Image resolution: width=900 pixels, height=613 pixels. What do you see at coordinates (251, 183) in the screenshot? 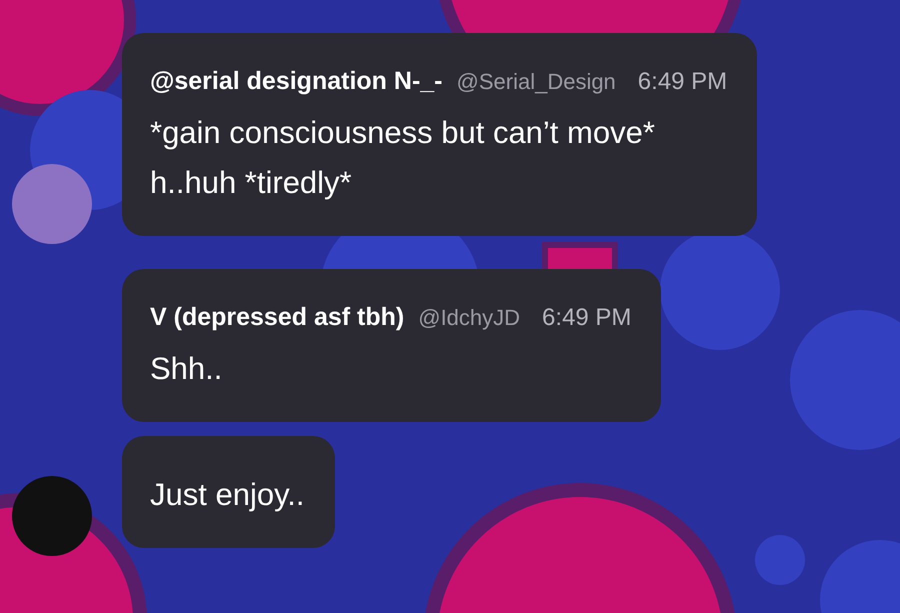
I see `message-text: h..huh *tiredly*` at bounding box center [251, 183].